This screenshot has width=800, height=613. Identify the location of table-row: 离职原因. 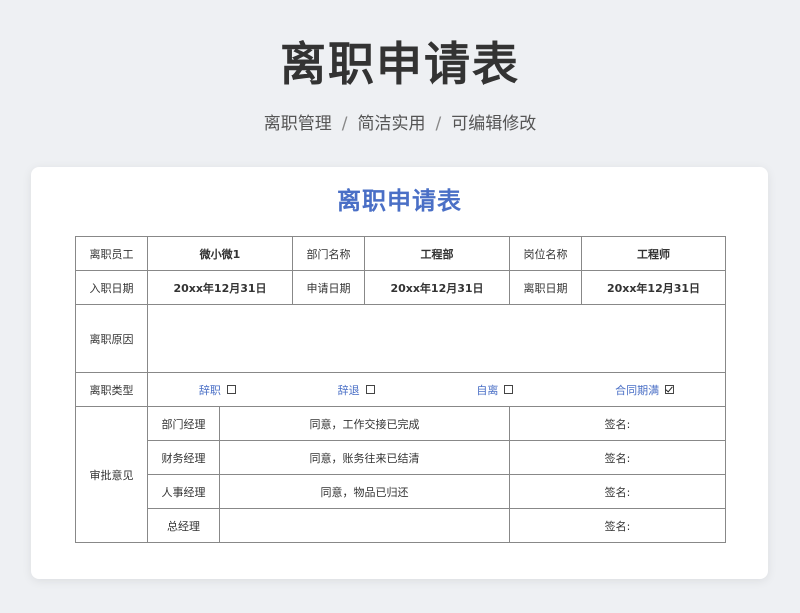
(400, 338).